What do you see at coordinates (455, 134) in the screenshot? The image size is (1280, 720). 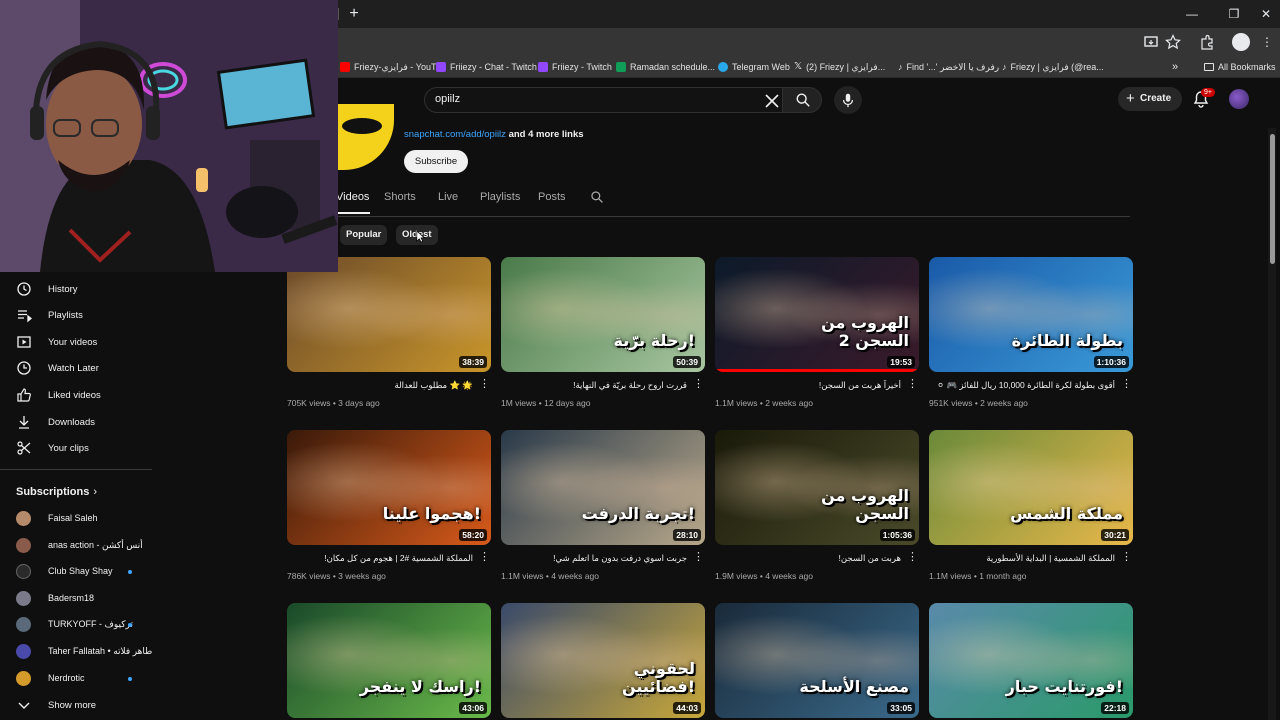 I see `channel-link: snapchat.com/add/opiilz` at bounding box center [455, 134].